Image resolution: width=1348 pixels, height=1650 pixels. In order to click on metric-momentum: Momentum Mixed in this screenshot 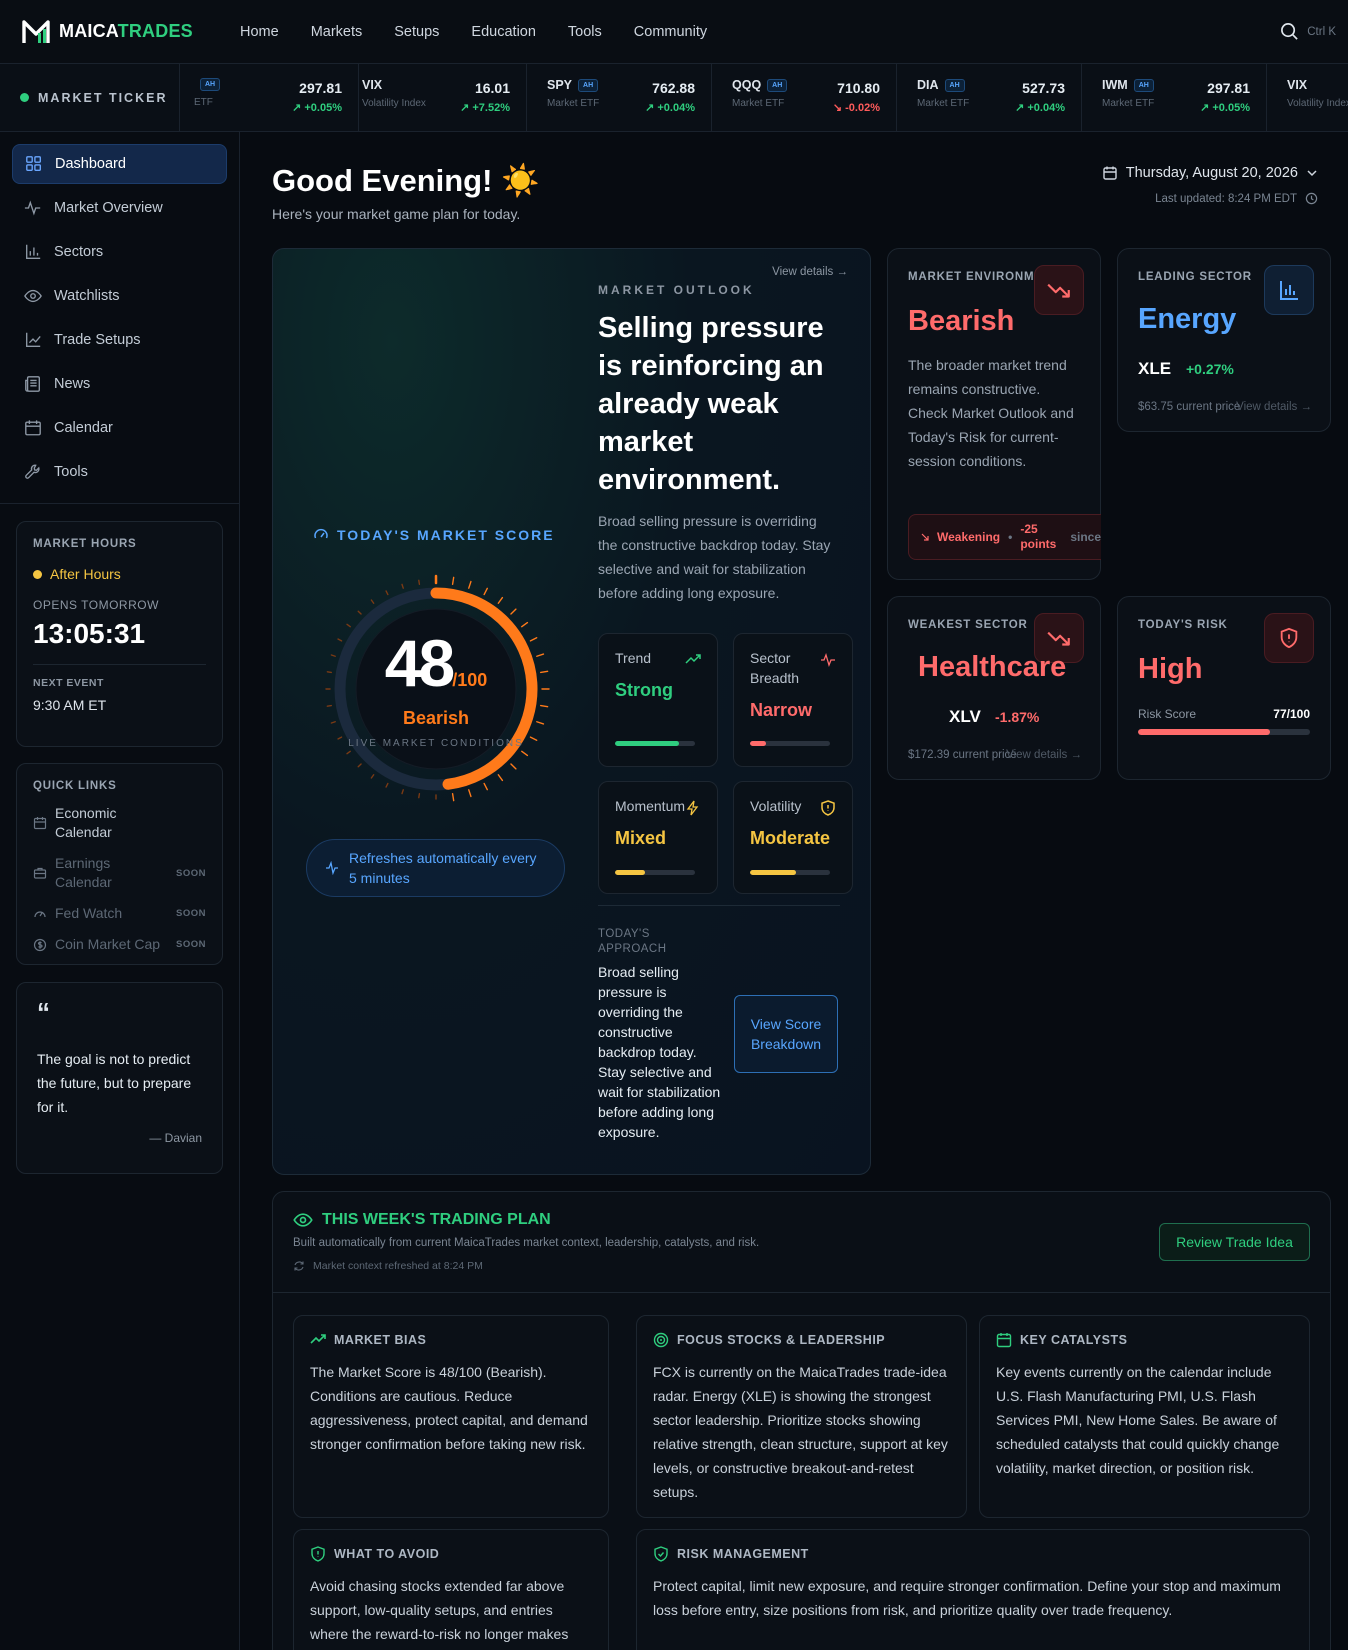, I will do `click(658, 837)`.